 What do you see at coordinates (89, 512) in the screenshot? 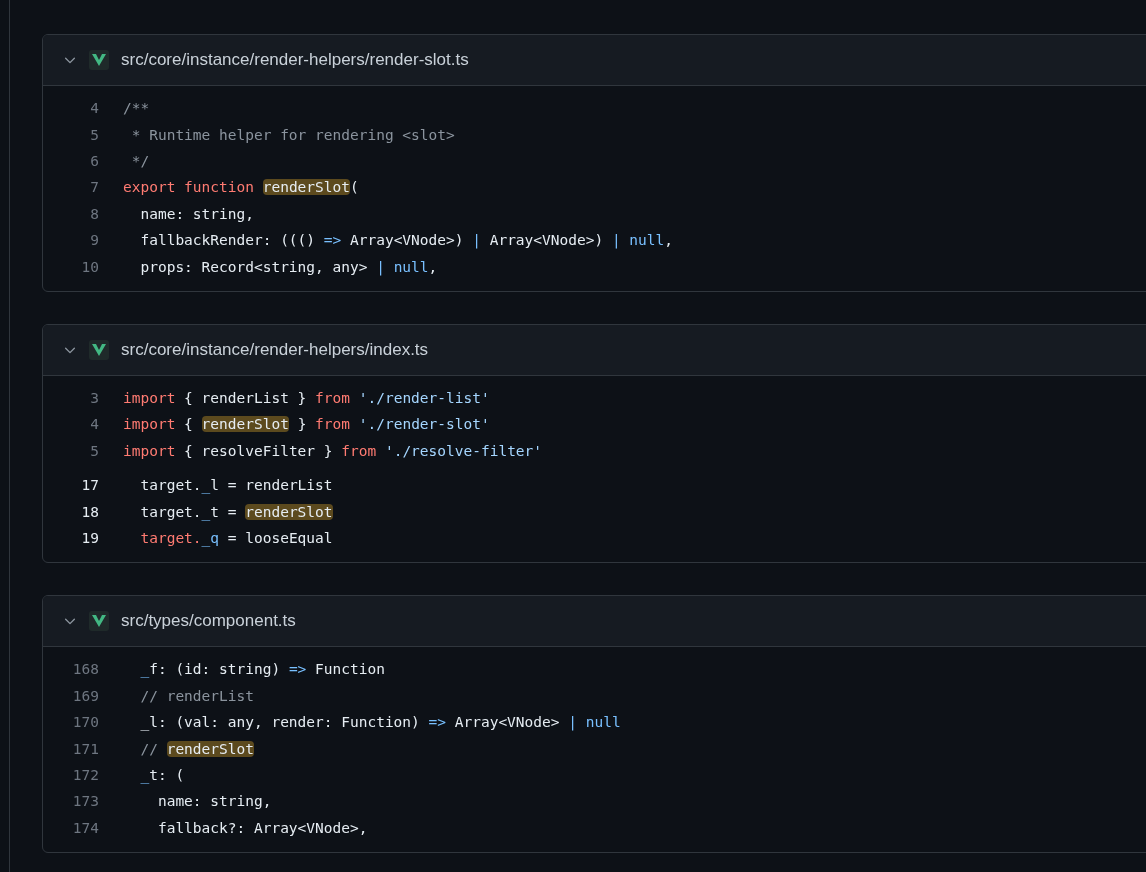
I see `line-number: 18` at bounding box center [89, 512].